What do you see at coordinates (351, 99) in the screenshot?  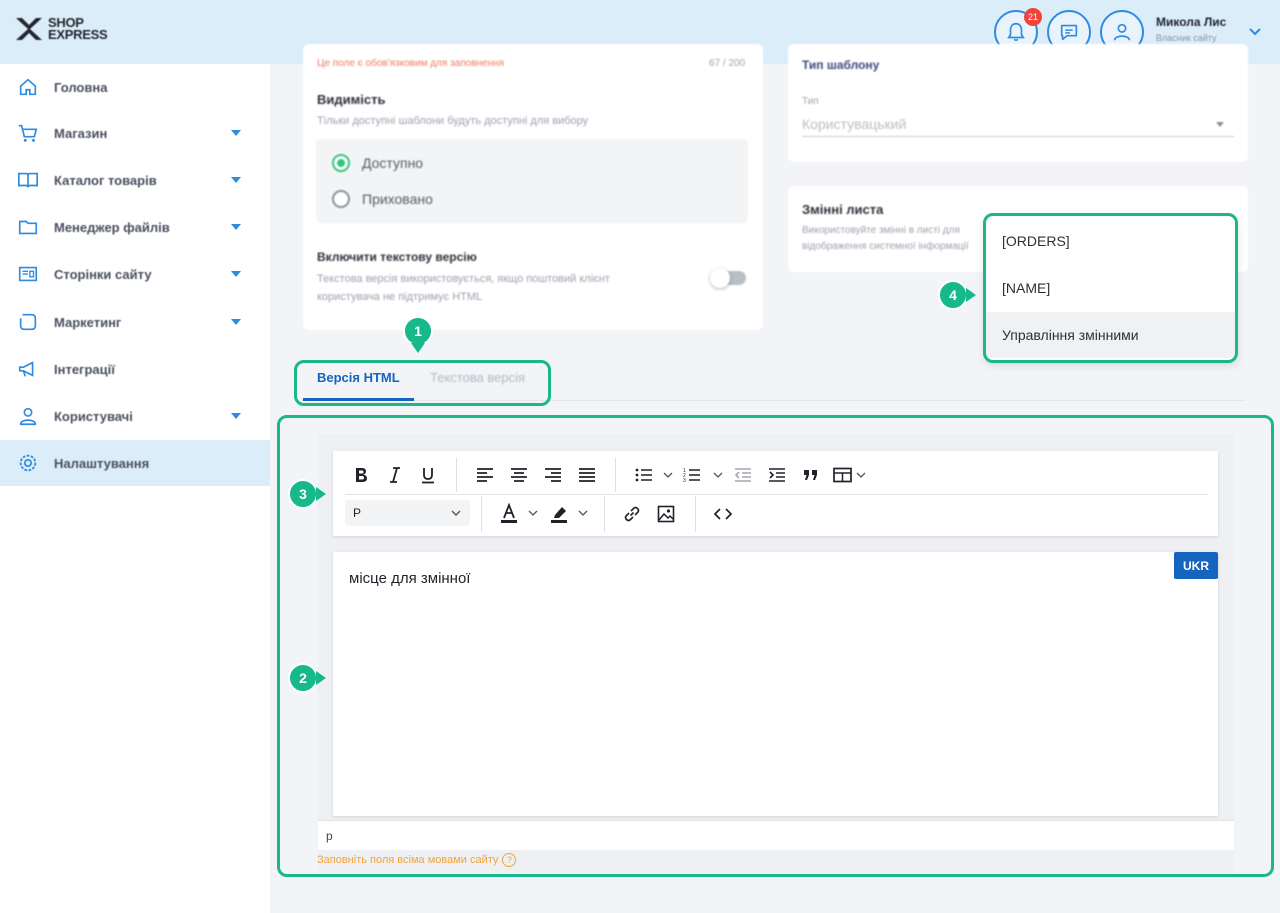 I see `visibility-title: Видимість` at bounding box center [351, 99].